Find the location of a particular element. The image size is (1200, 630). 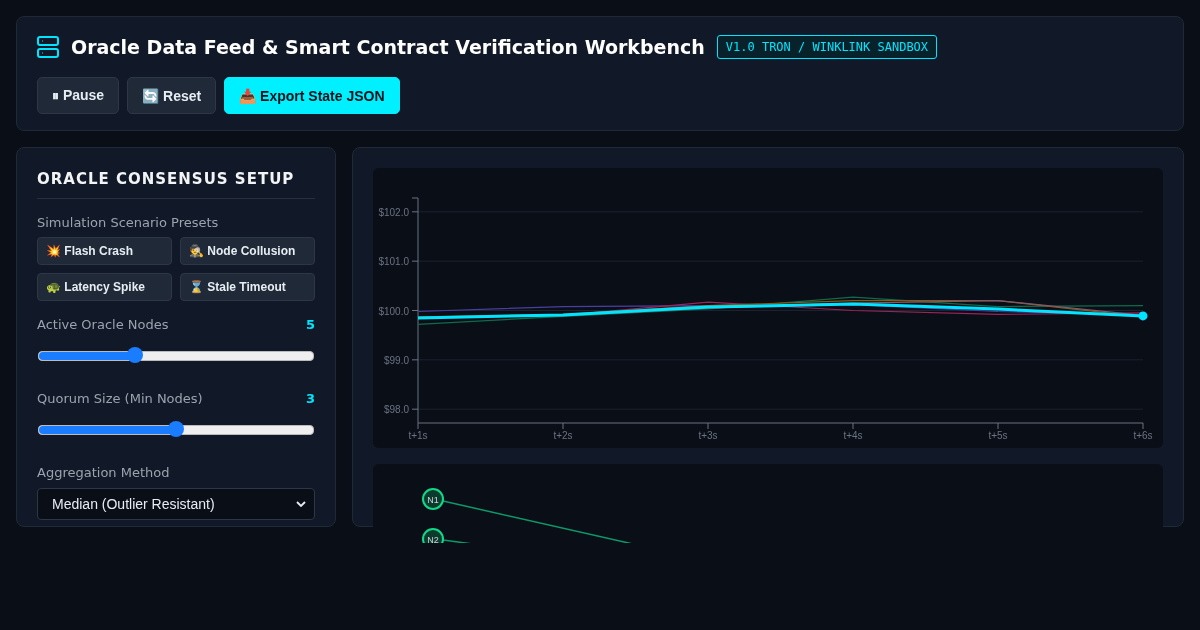

field-label: Quorum Size (Min Nodes) is located at coordinates (120, 398).